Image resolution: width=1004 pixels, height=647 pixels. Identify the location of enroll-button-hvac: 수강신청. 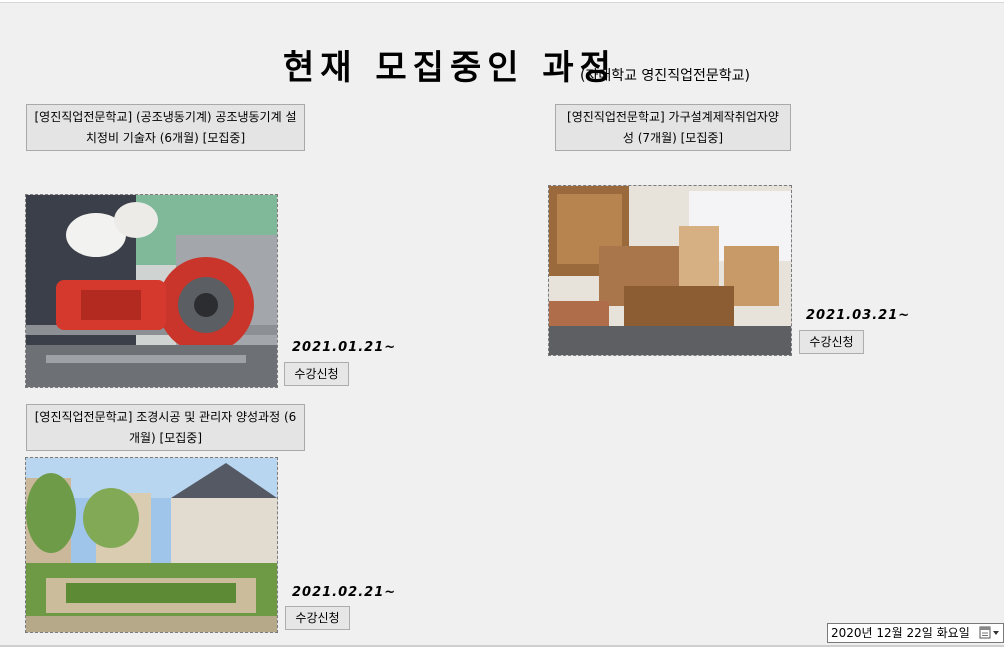
(316, 374).